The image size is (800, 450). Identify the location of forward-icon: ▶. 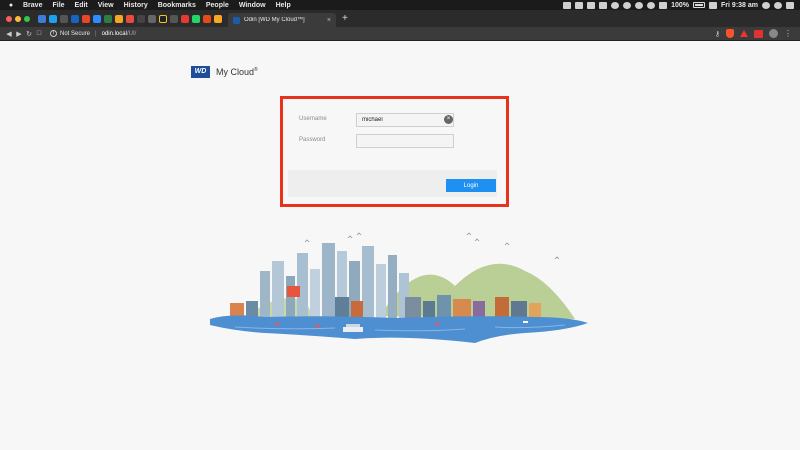
(19, 34).